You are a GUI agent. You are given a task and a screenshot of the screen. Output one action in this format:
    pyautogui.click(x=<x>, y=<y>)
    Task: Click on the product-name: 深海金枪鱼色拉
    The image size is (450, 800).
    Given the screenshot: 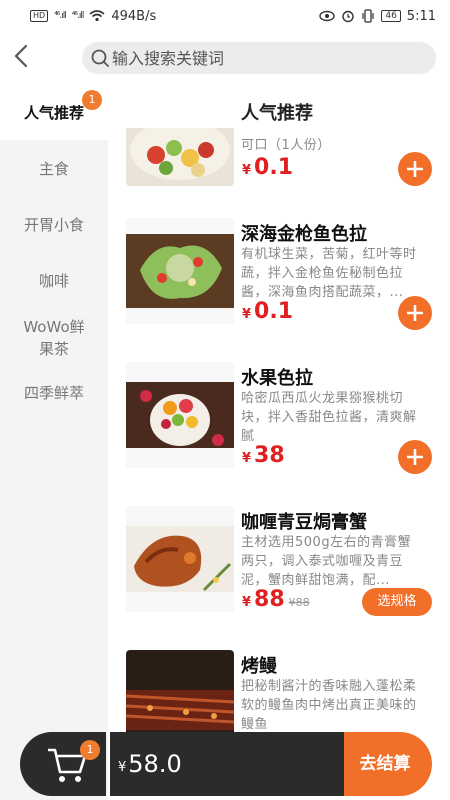 What is the action you would take?
    pyautogui.click(x=304, y=234)
    